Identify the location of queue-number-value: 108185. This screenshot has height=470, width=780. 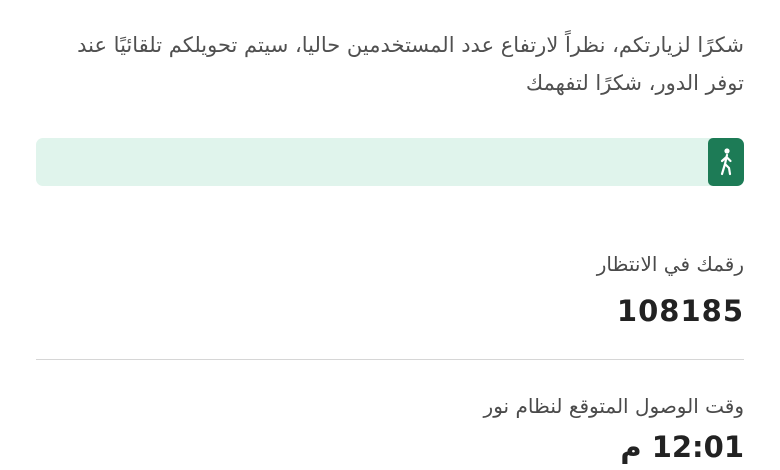
(680, 311).